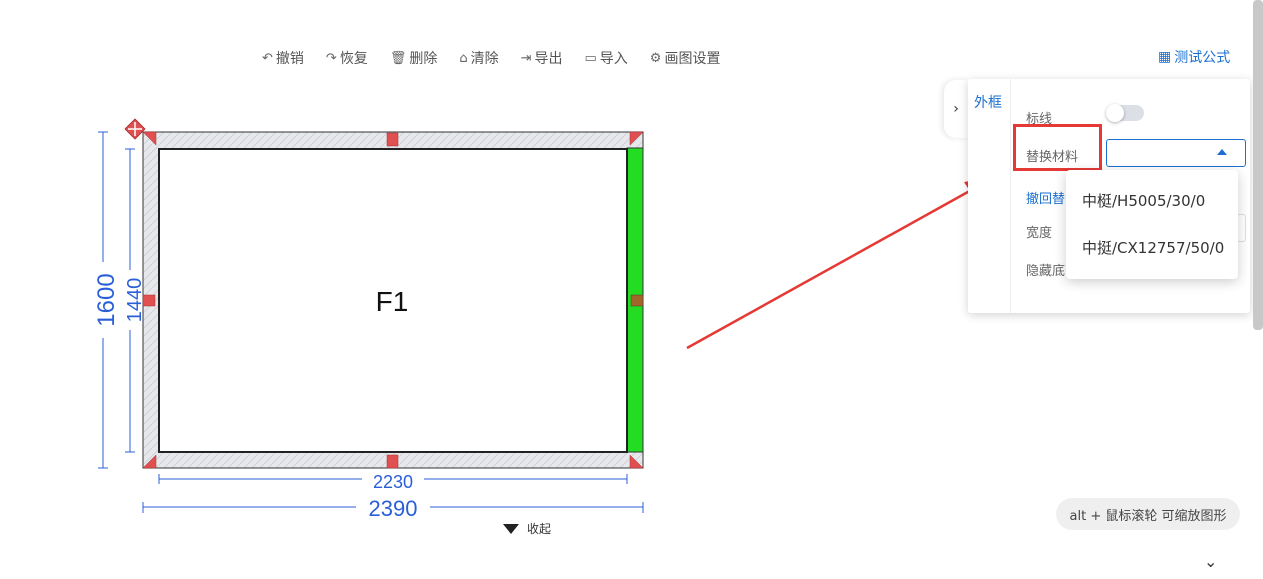 This screenshot has height=579, width=1263. Describe the element at coordinates (1057, 147) in the screenshot. I see `annotation-box` at that location.